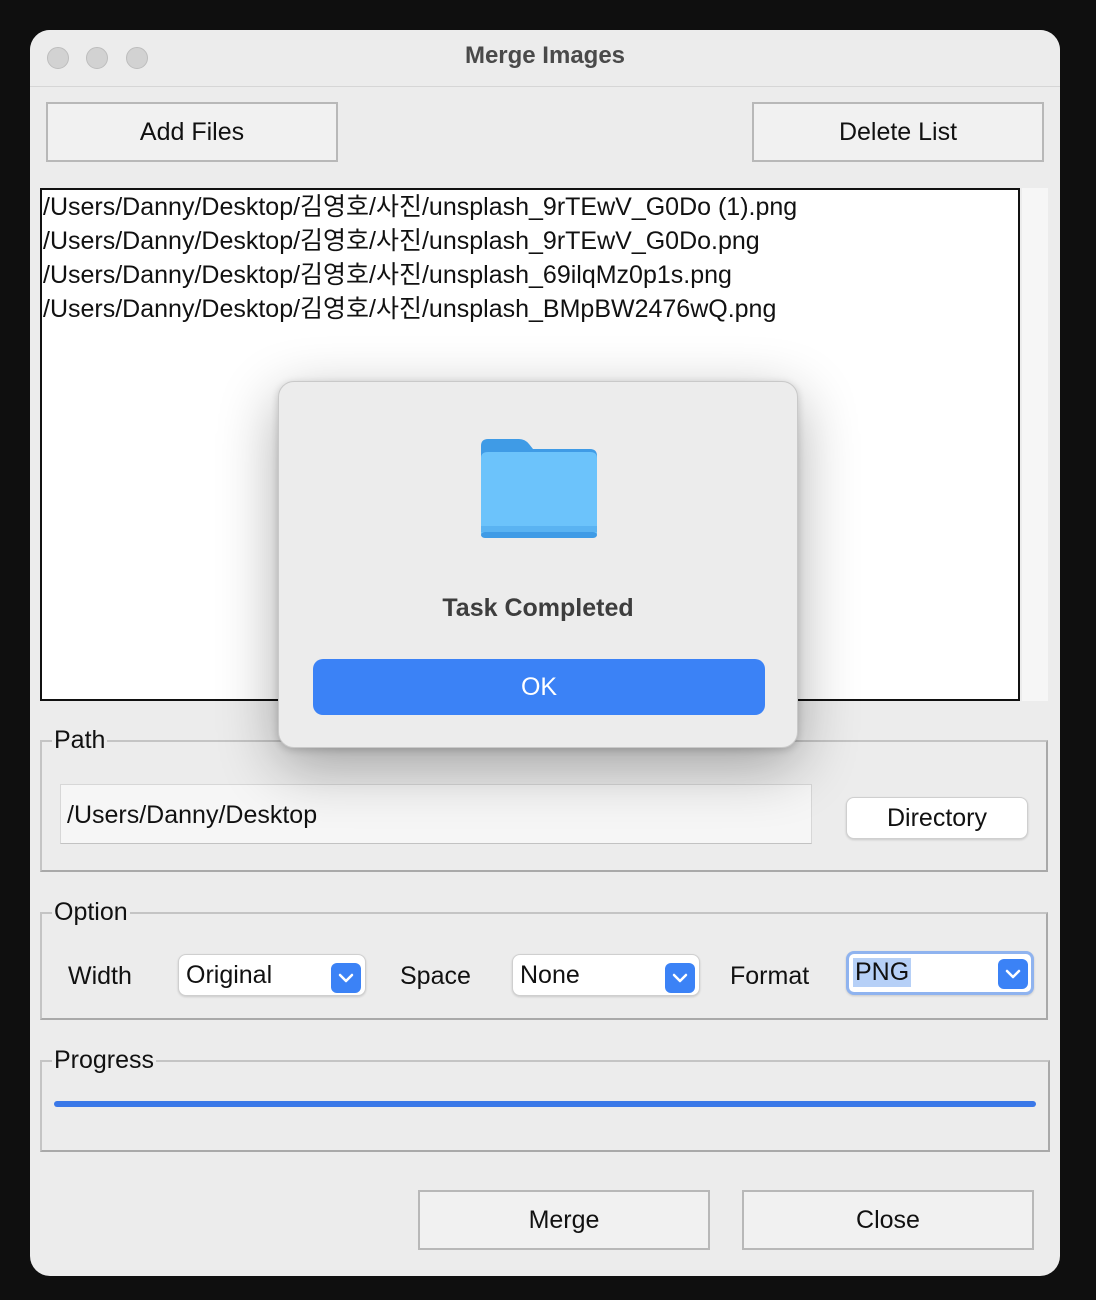 The height and width of the screenshot is (1300, 1096). What do you see at coordinates (545, 1099) in the screenshot?
I see `progress-group: Progress` at bounding box center [545, 1099].